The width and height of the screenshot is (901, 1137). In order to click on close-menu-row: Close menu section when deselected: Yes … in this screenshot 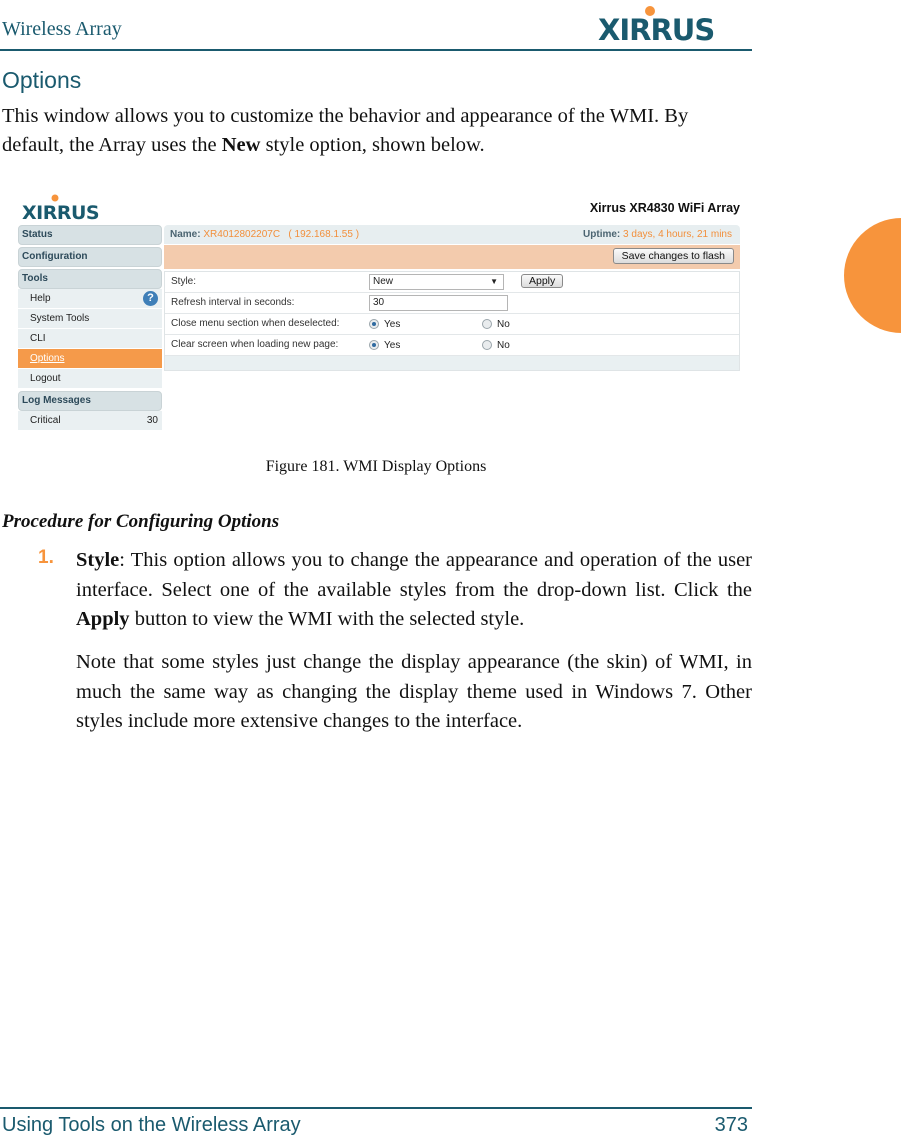, I will do `click(452, 324)`.